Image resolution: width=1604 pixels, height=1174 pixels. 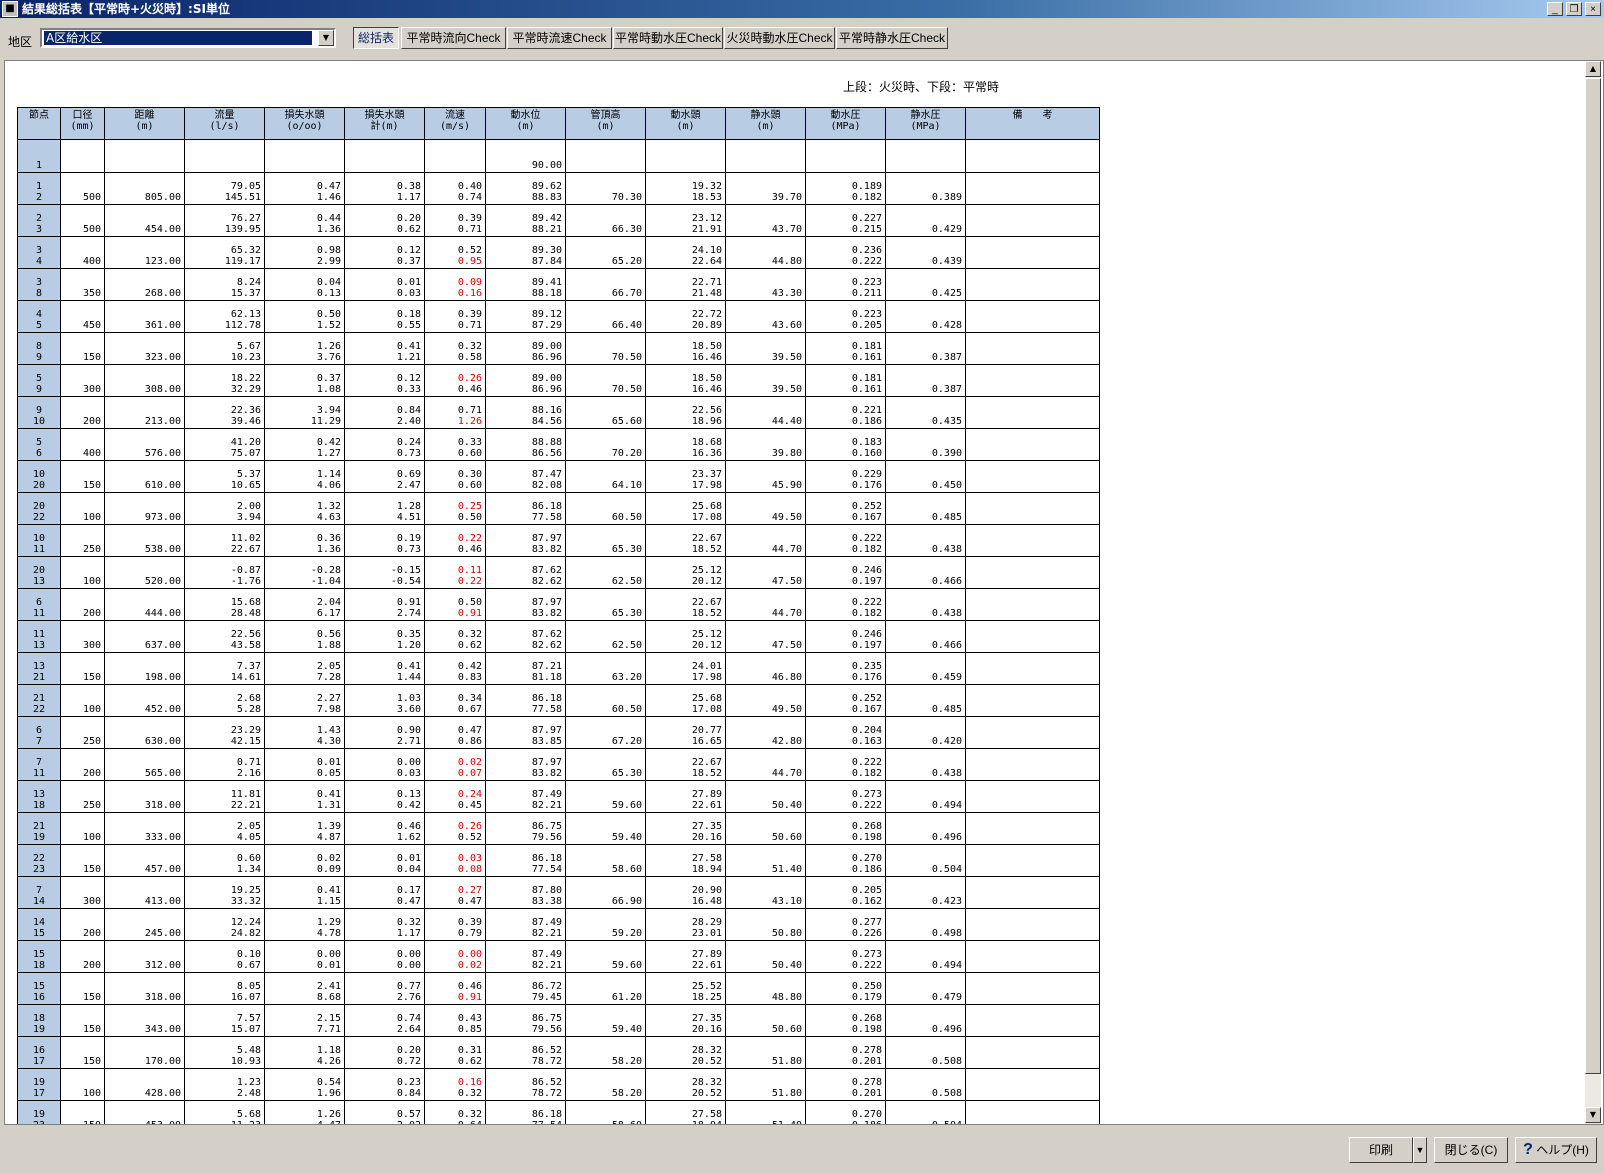 I want to click on scroll-thumb, so click(x=1593, y=576).